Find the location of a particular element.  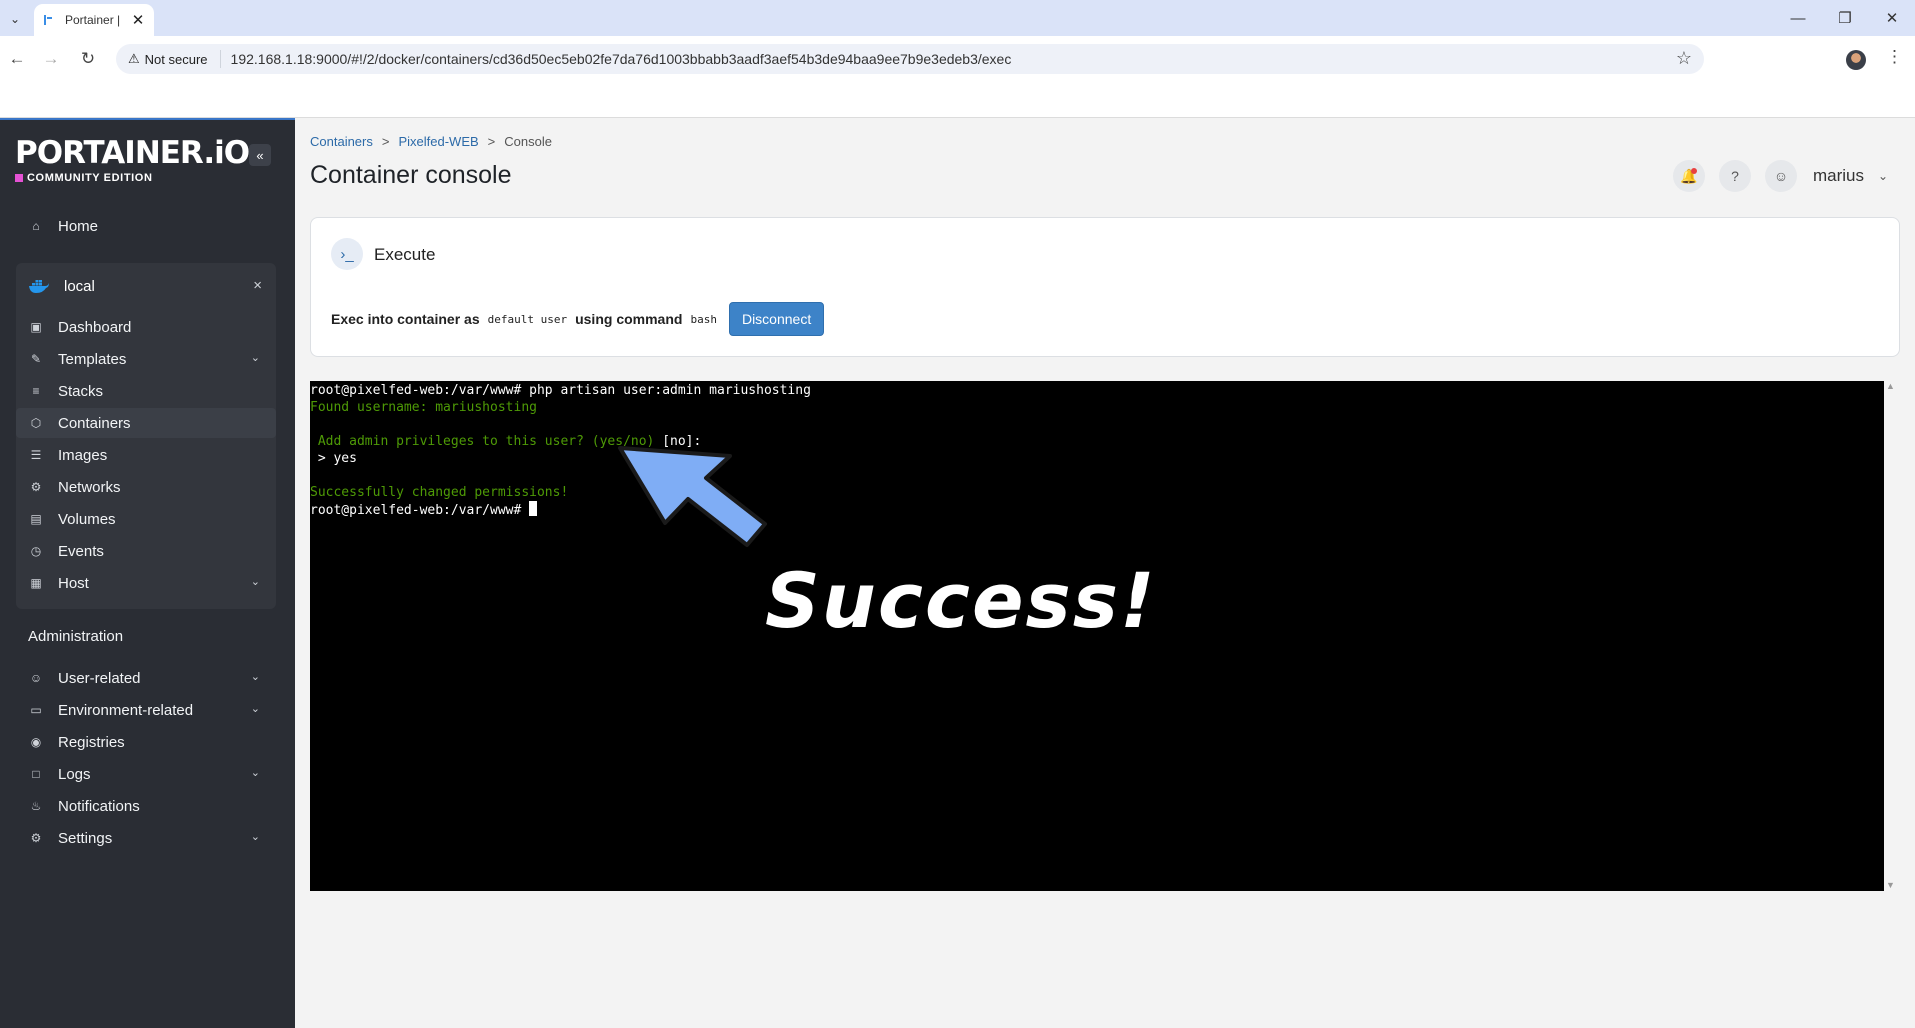

disconnect-button: Disconnect is located at coordinates (776, 319).